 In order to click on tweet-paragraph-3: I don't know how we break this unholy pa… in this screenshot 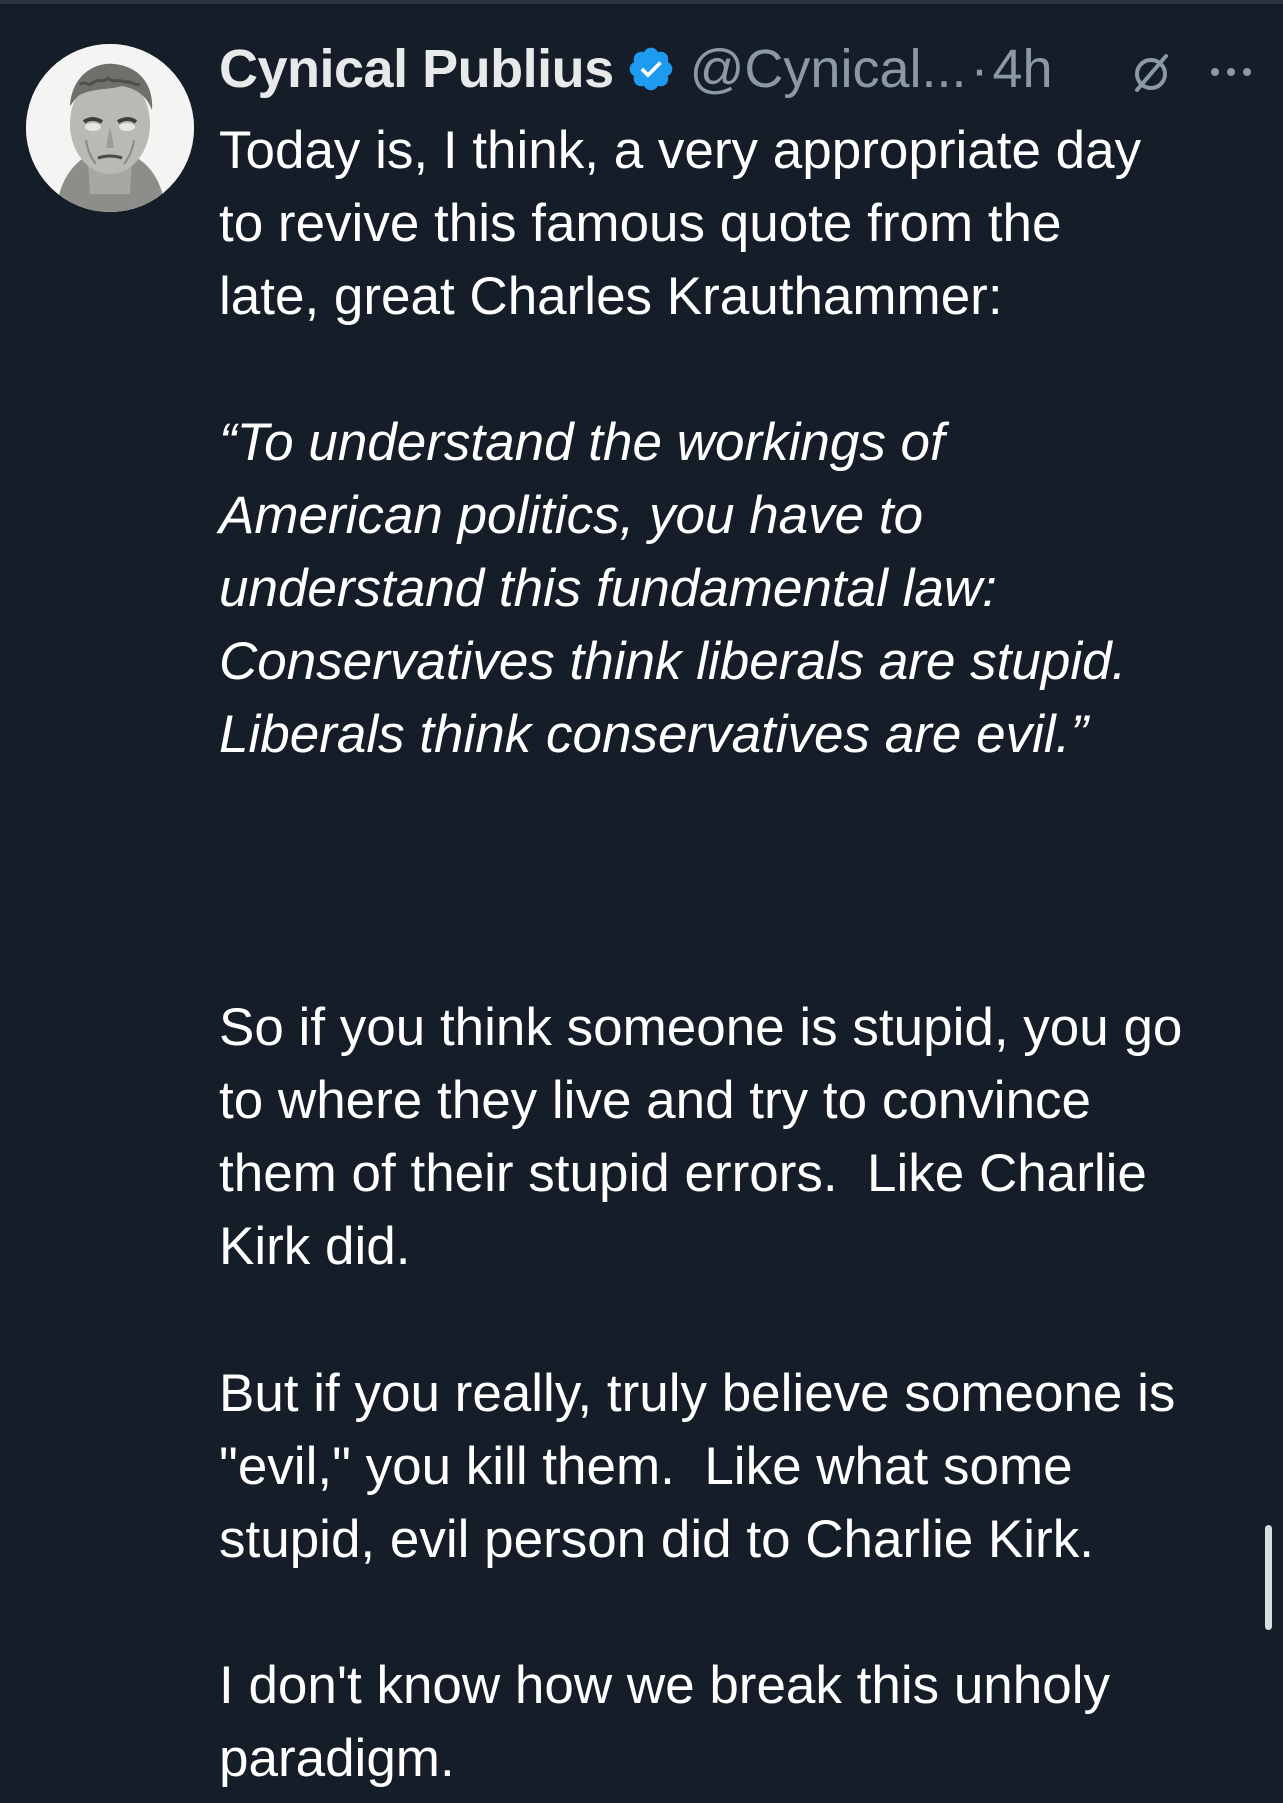, I will do `click(665, 1722)`.